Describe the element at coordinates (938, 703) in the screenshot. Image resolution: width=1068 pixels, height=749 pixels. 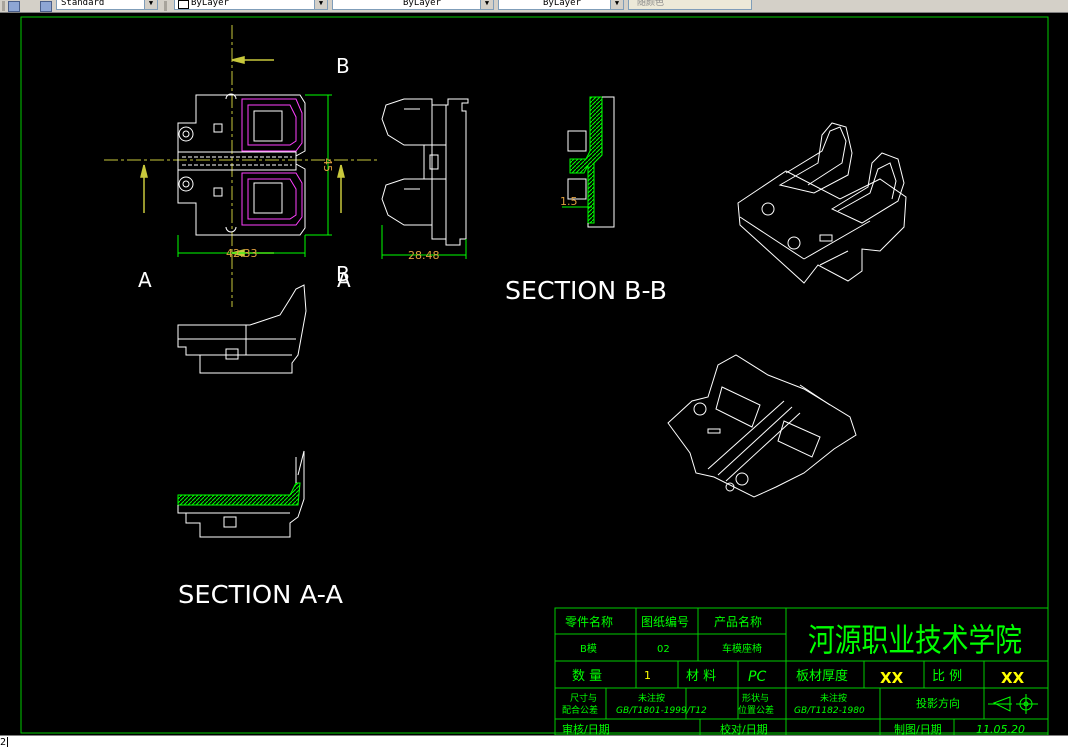
I see `tb-projection-label: 投影方向` at that location.